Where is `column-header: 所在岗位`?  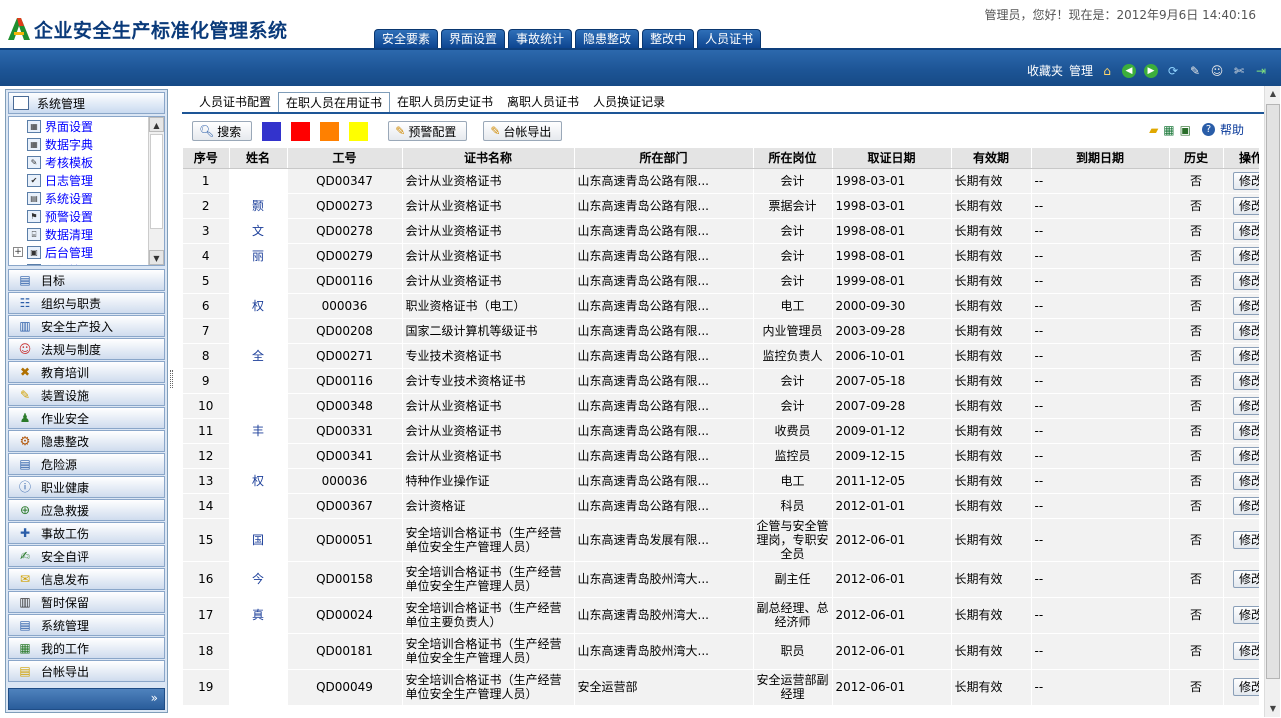
column-header: 所在岗位 is located at coordinates (793, 158).